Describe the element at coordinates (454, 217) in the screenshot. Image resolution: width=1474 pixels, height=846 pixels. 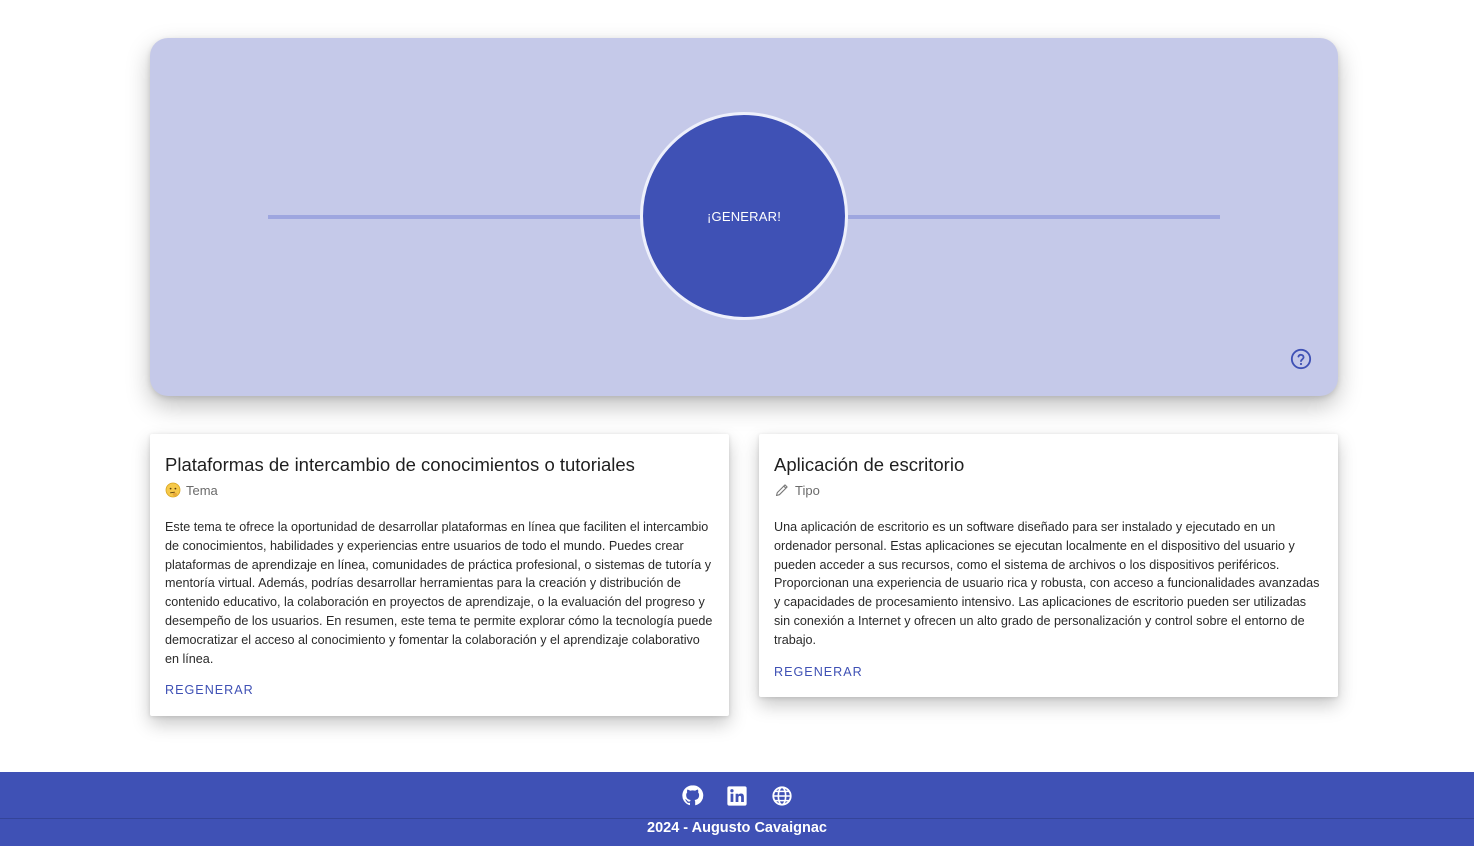
I see `decorative-line-left` at that location.